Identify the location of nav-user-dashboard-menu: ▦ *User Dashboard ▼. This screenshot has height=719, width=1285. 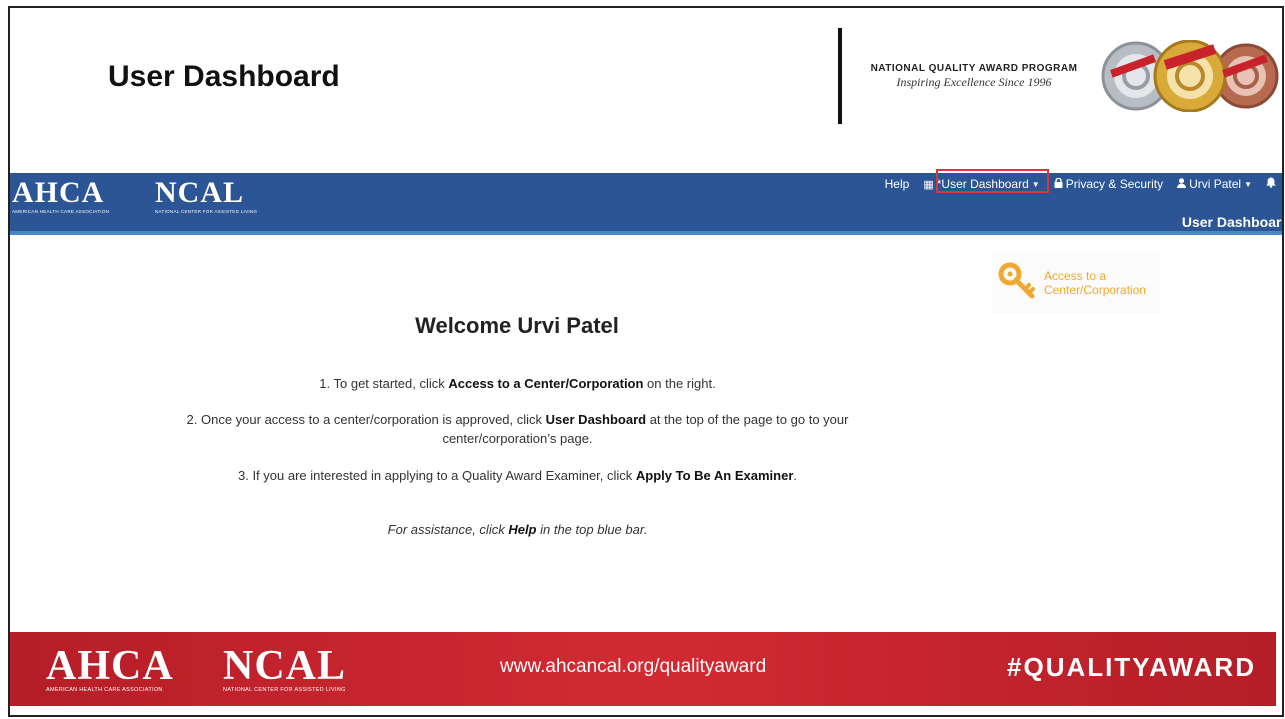
(981, 184).